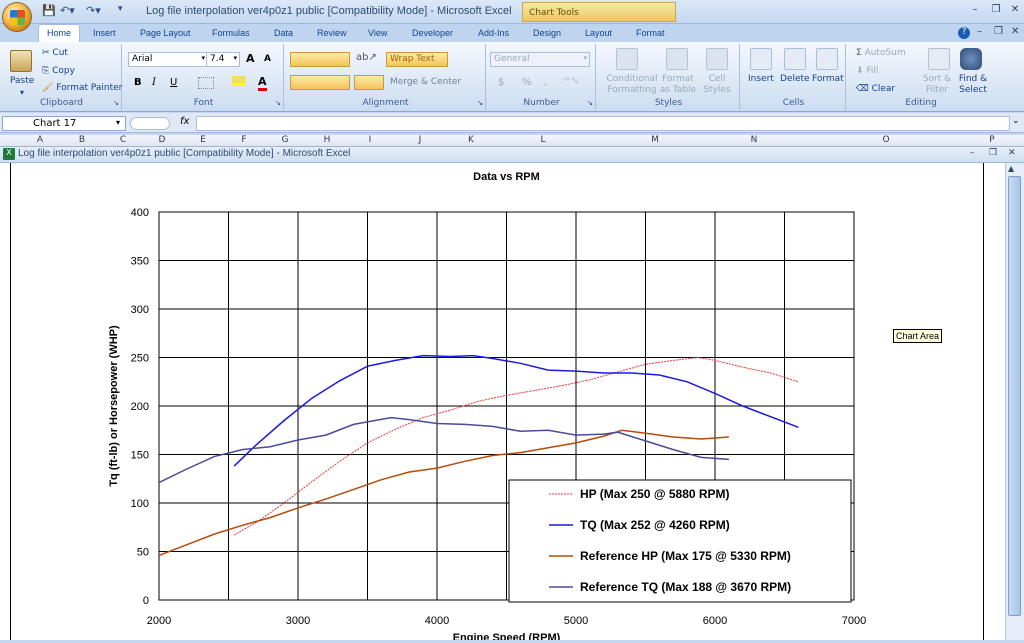 This screenshot has height=643, width=1024. I want to click on horizontal-align-buttons, so click(320, 82).